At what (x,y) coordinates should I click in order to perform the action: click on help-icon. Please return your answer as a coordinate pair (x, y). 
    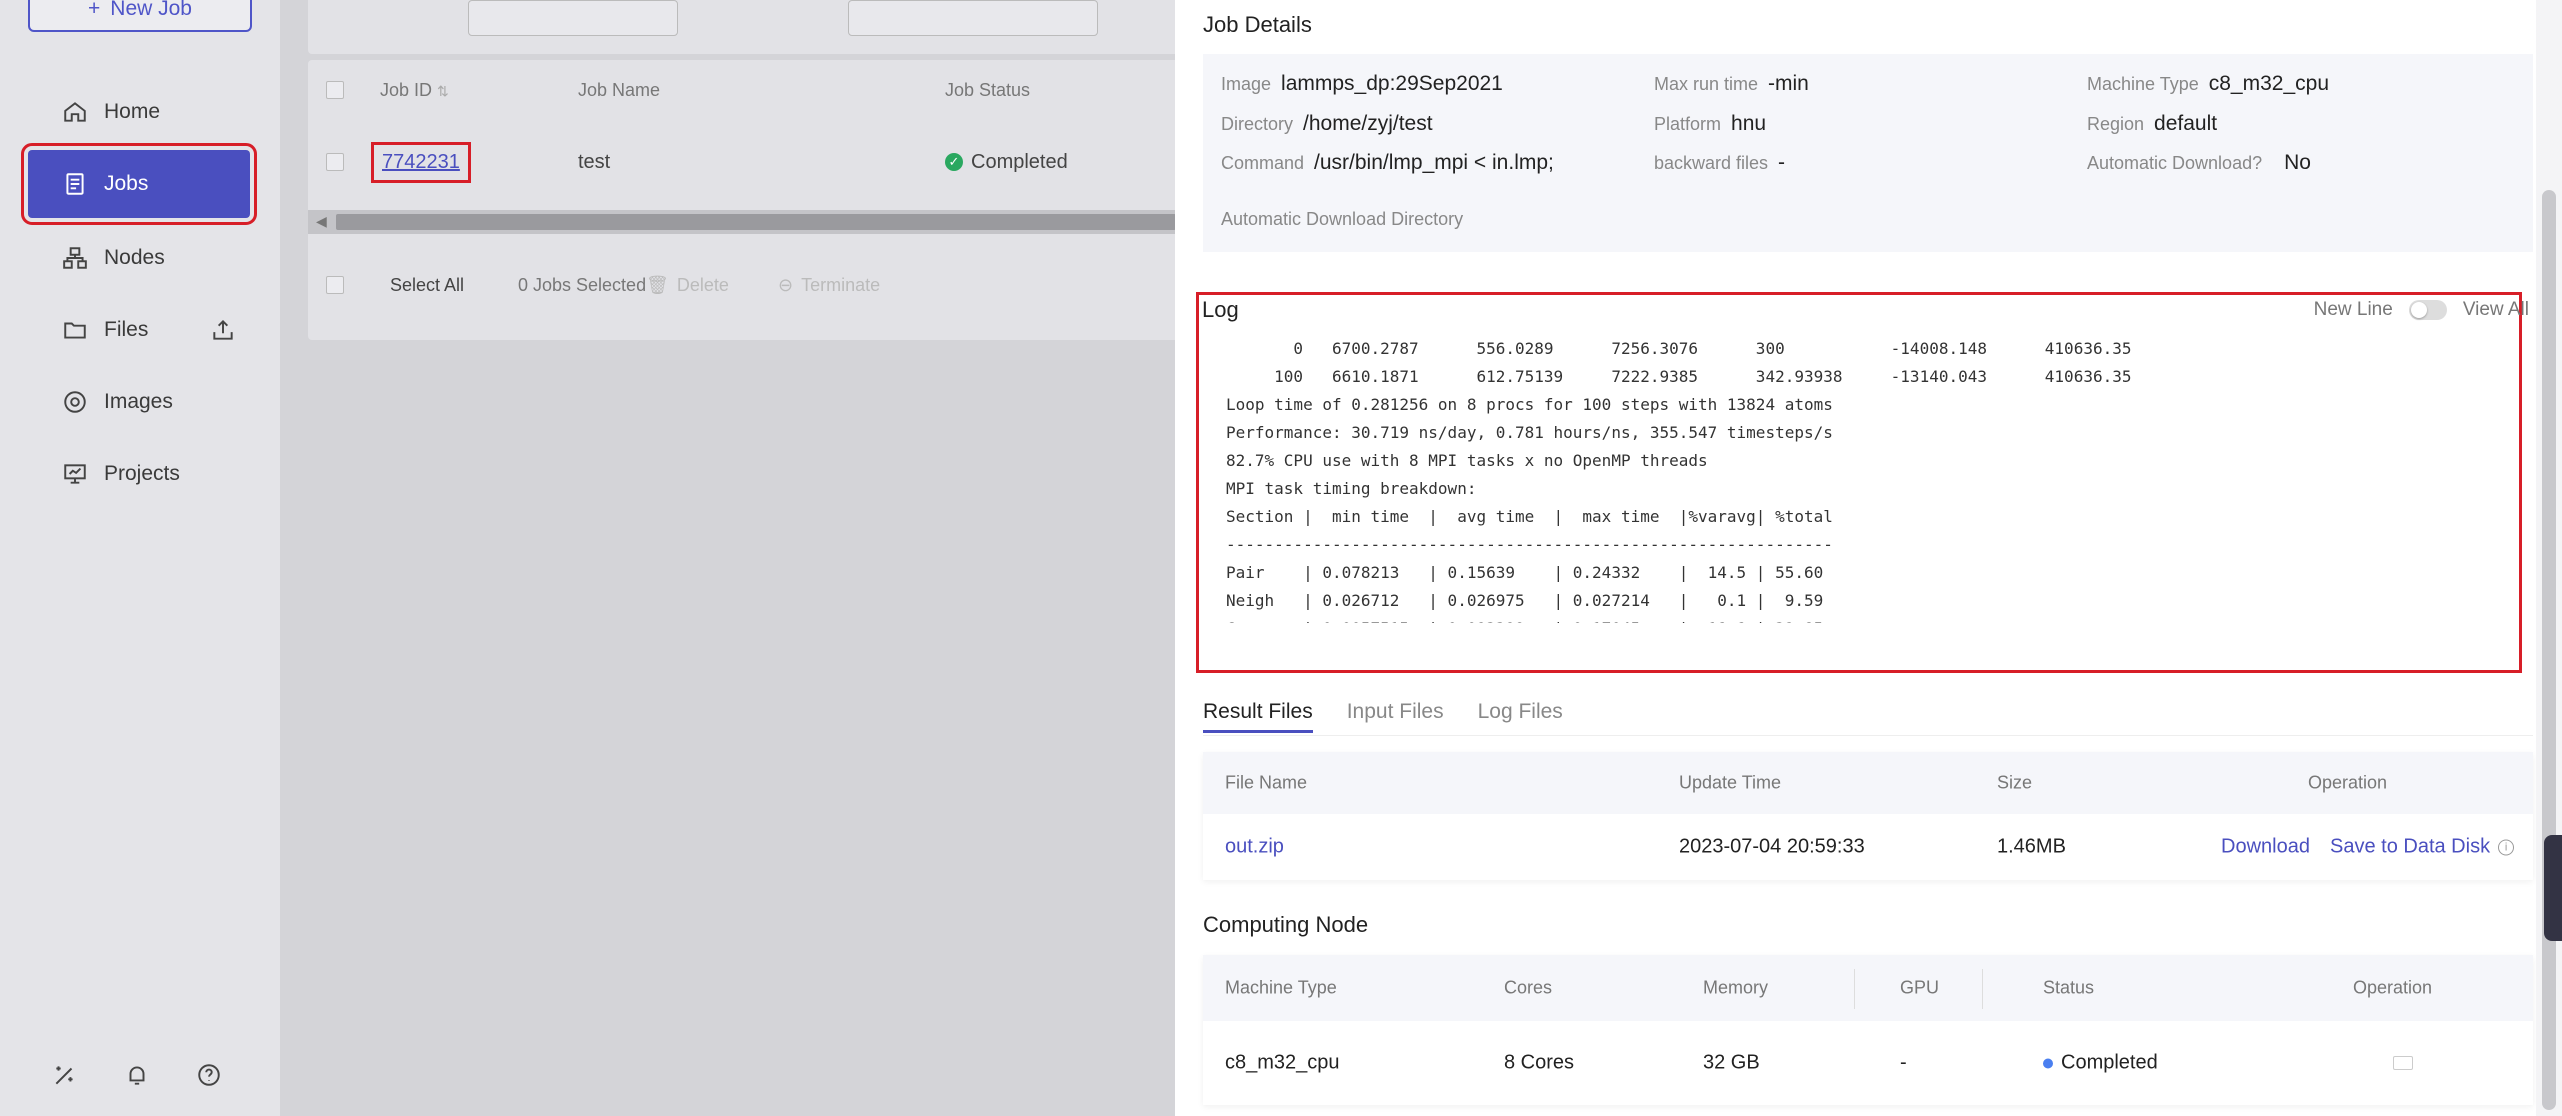
    Looking at the image, I should click on (209, 1075).